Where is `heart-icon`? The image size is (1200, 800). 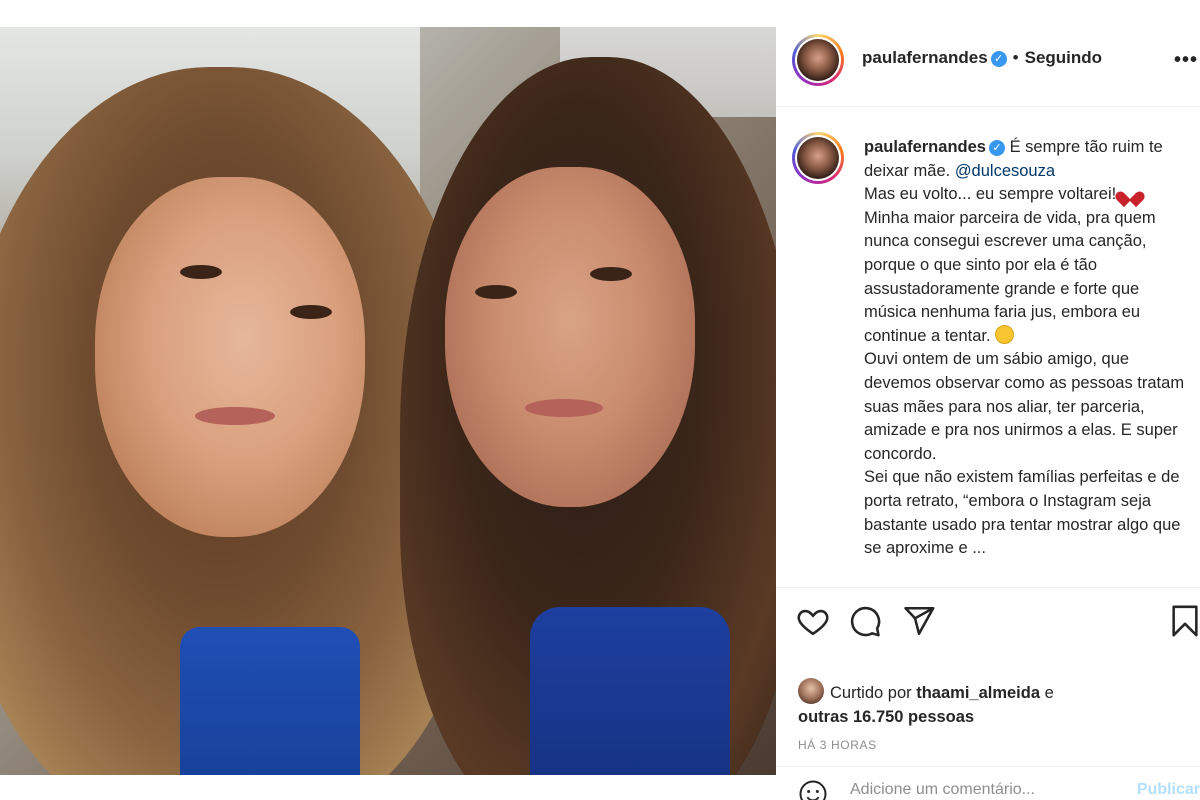
heart-icon is located at coordinates (813, 621).